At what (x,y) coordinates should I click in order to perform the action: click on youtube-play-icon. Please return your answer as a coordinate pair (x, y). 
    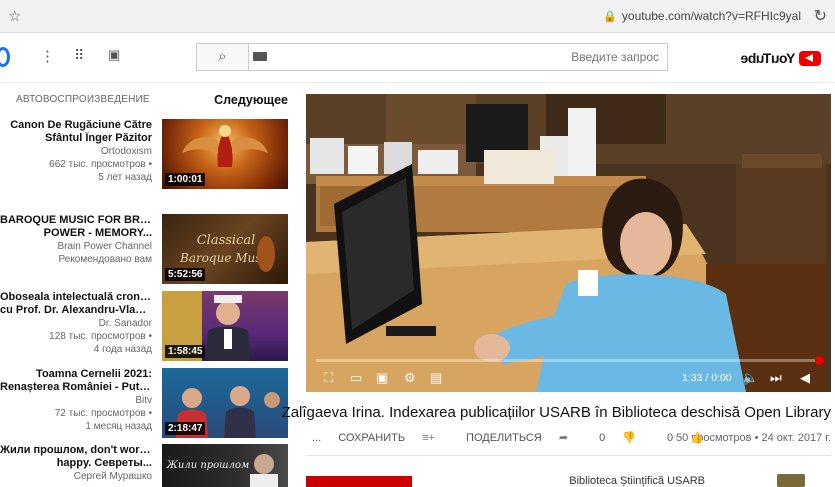
    Looking at the image, I should click on (810, 58).